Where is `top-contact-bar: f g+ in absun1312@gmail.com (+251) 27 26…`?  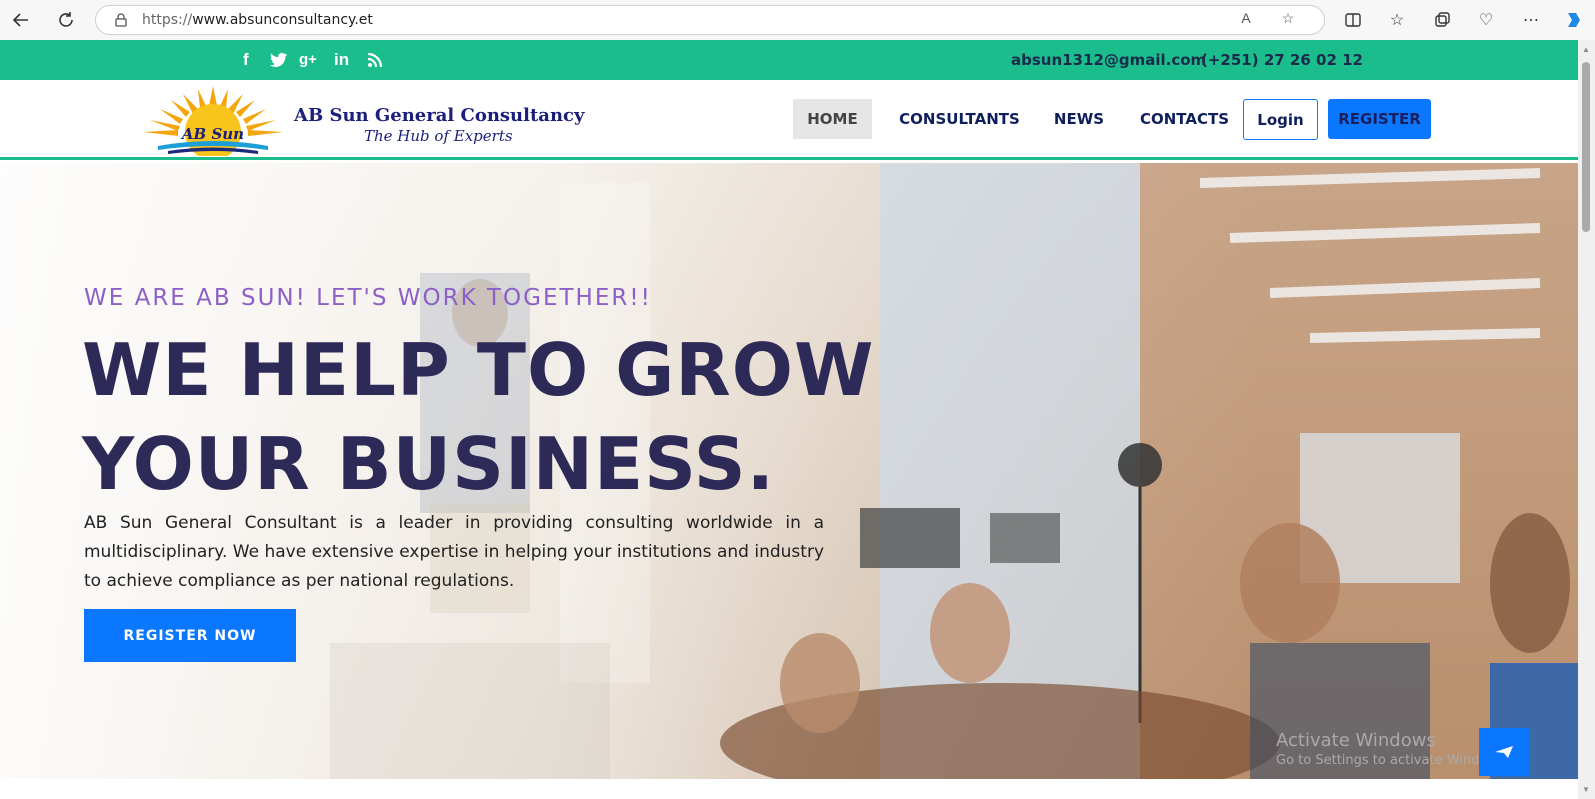 top-contact-bar: f g+ in absun1312@gmail.com (+251) 27 26… is located at coordinates (789, 60).